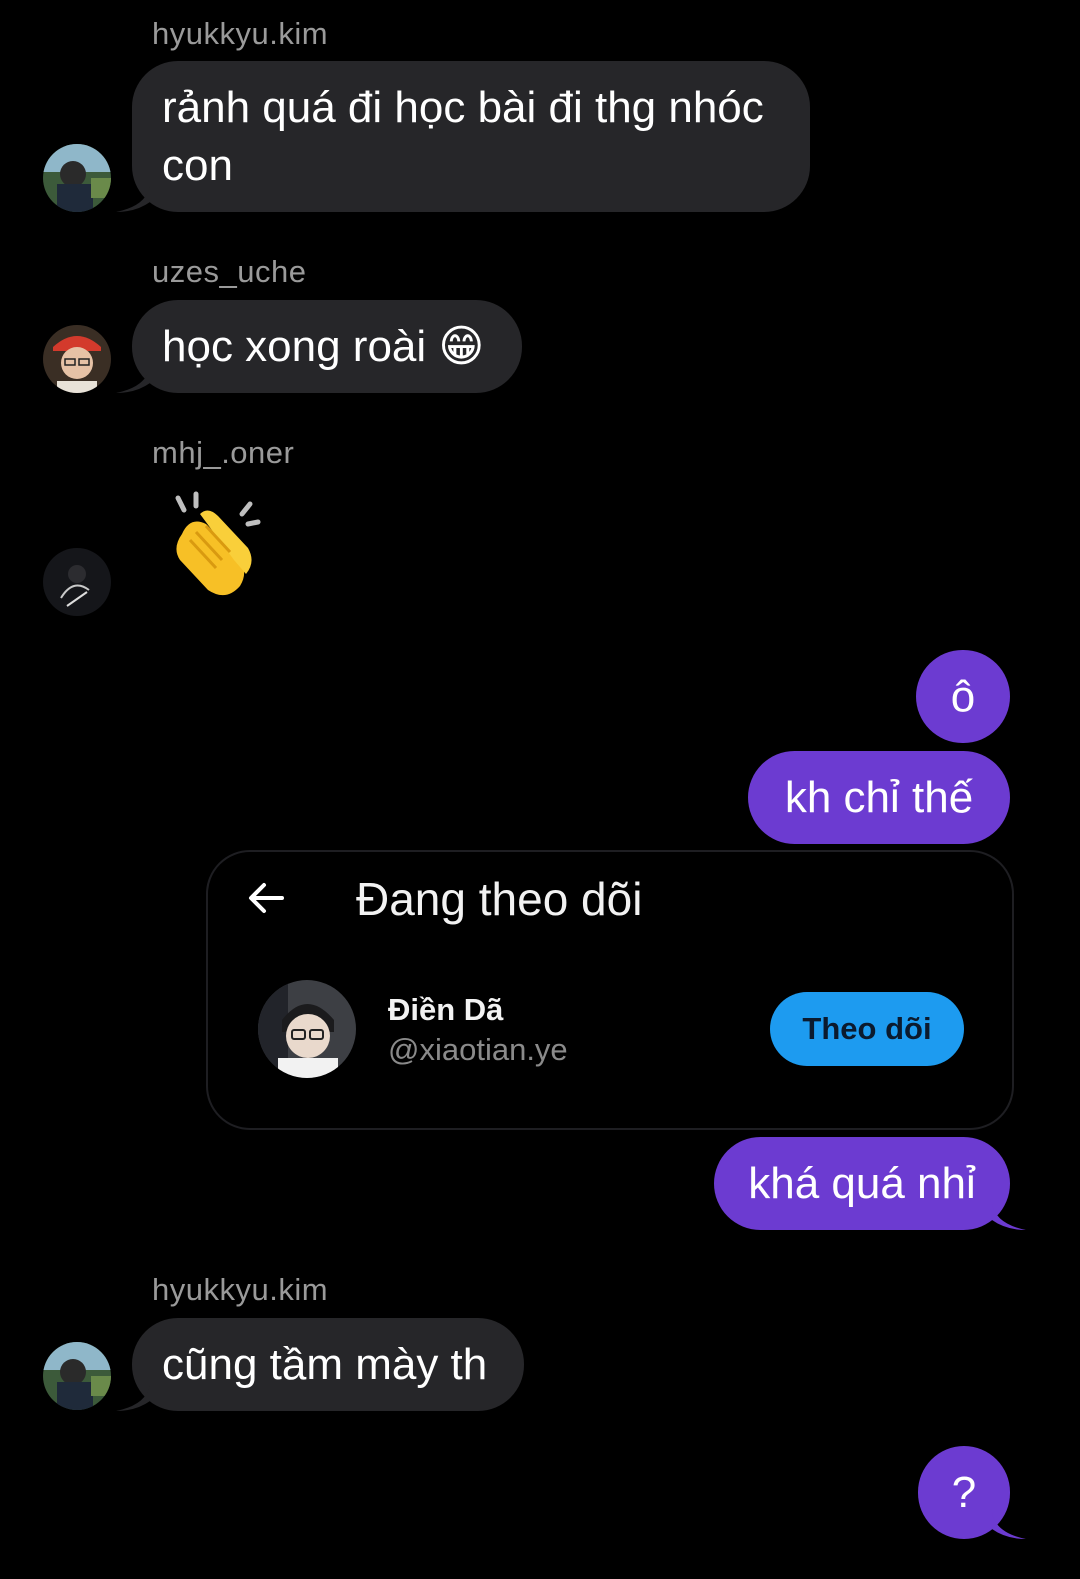  I want to click on message-bubble: ?, so click(972, 1492).